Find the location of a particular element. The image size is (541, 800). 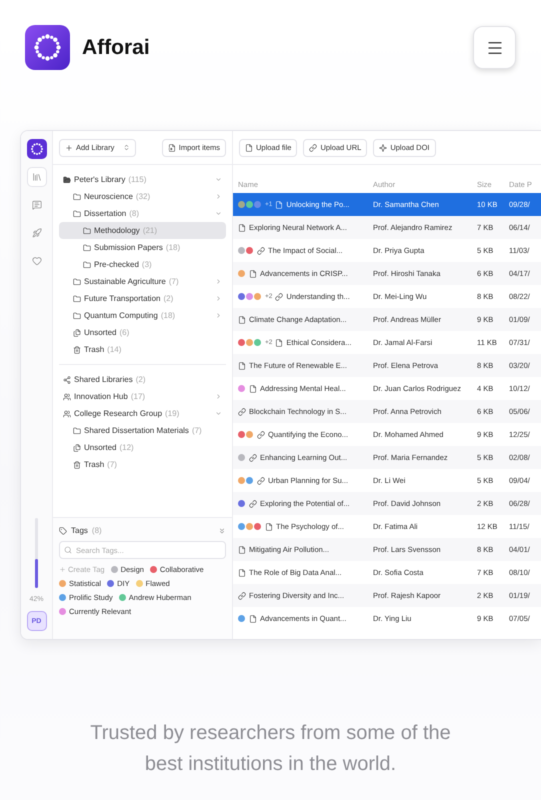

tree-item: Trash (7) is located at coordinates (142, 464).